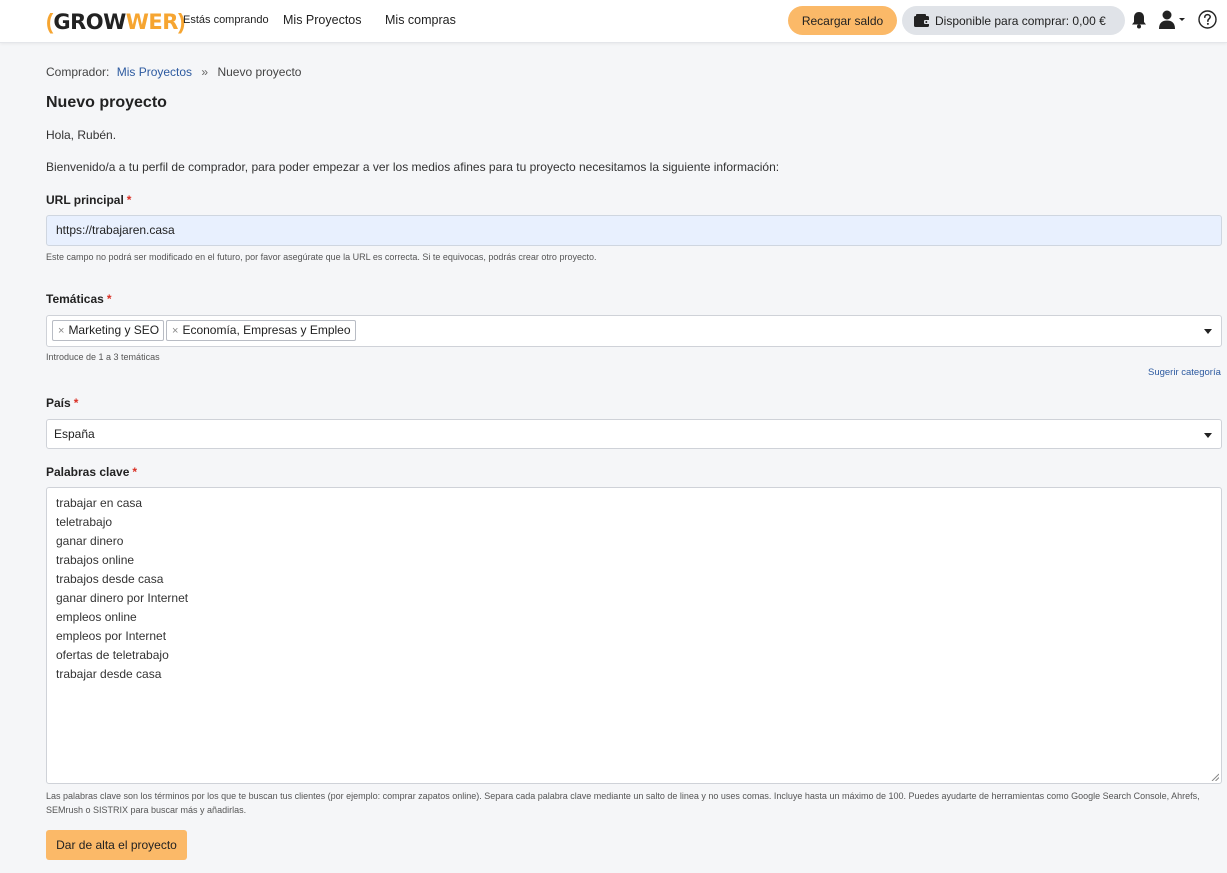 This screenshot has height=873, width=1227. I want to click on keyword-line: ofertas de teletrabajo, so click(112, 655).